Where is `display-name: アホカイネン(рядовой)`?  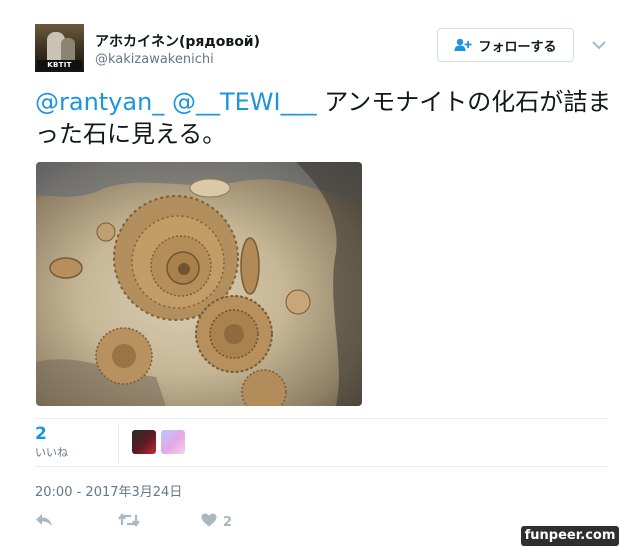
display-name: アホカイネン(рядовой) is located at coordinates (177, 41).